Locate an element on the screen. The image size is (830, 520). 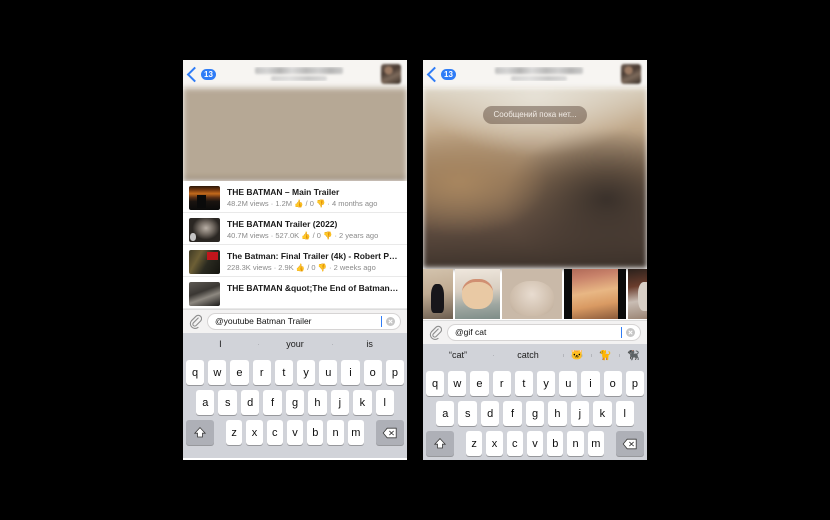
gif-cream-cat is located at coordinates (532, 294).